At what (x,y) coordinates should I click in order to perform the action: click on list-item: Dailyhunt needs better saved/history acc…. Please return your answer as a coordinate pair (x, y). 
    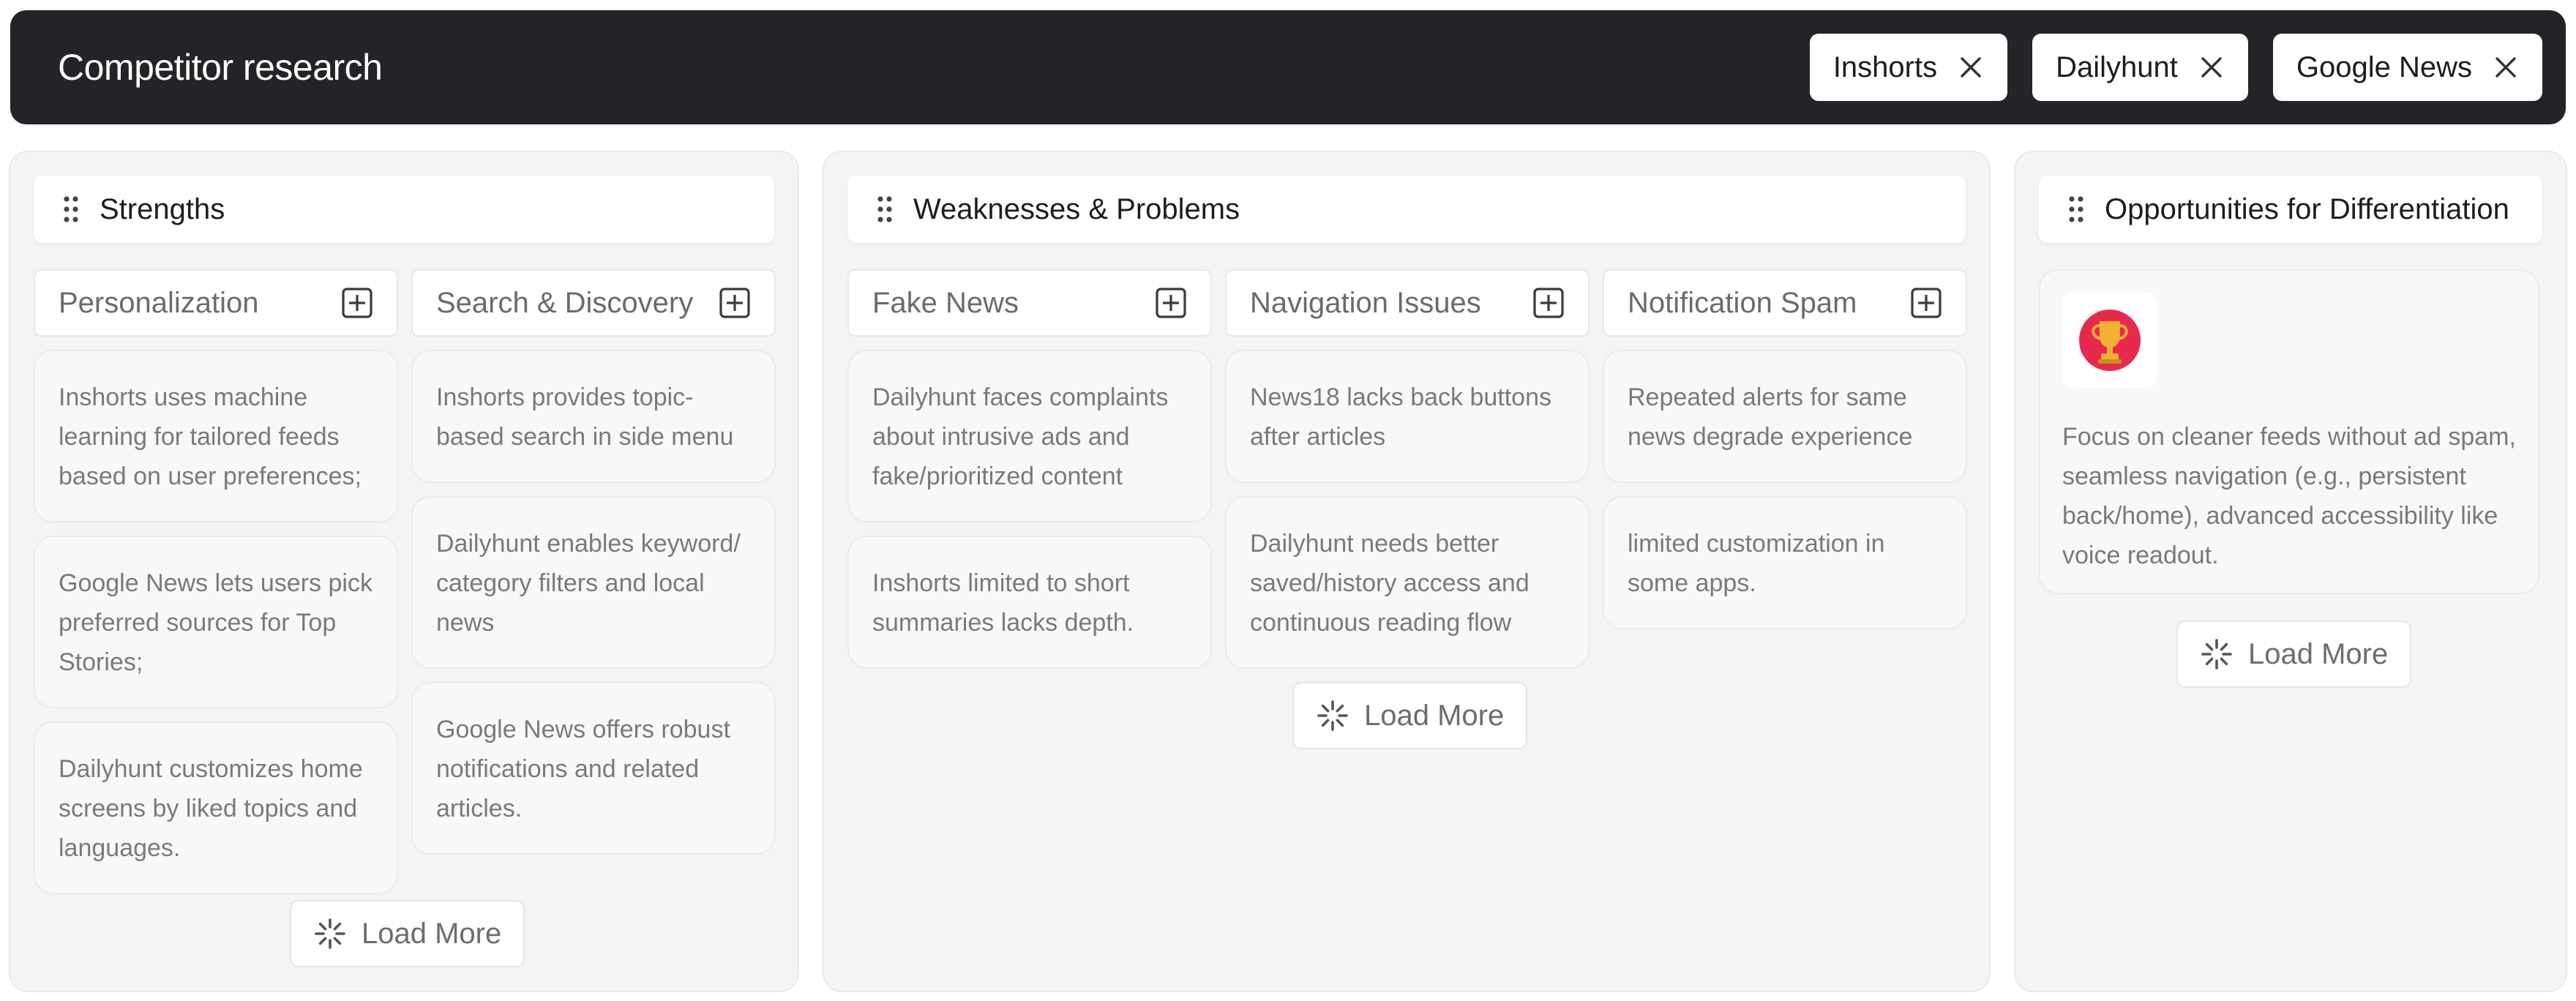
    Looking at the image, I should click on (1407, 582).